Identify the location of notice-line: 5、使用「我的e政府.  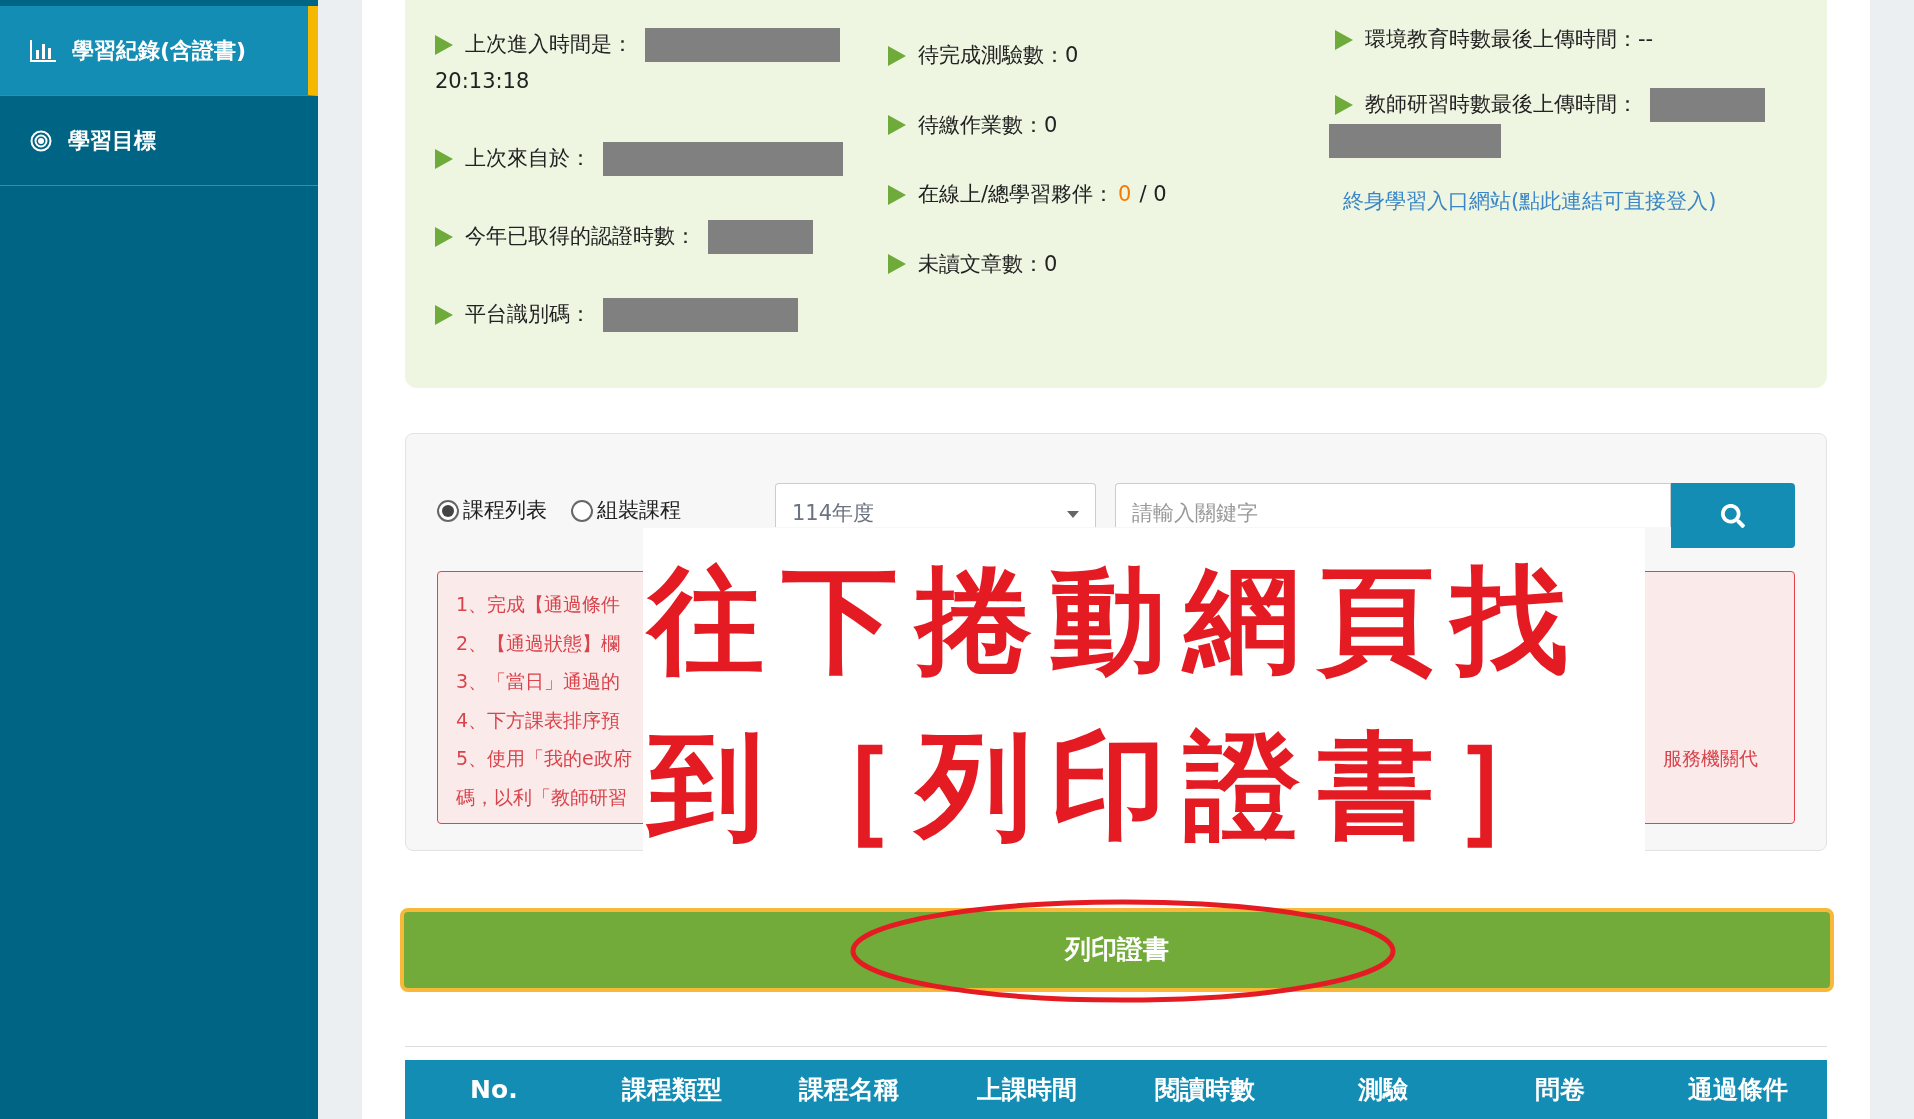
(544, 759).